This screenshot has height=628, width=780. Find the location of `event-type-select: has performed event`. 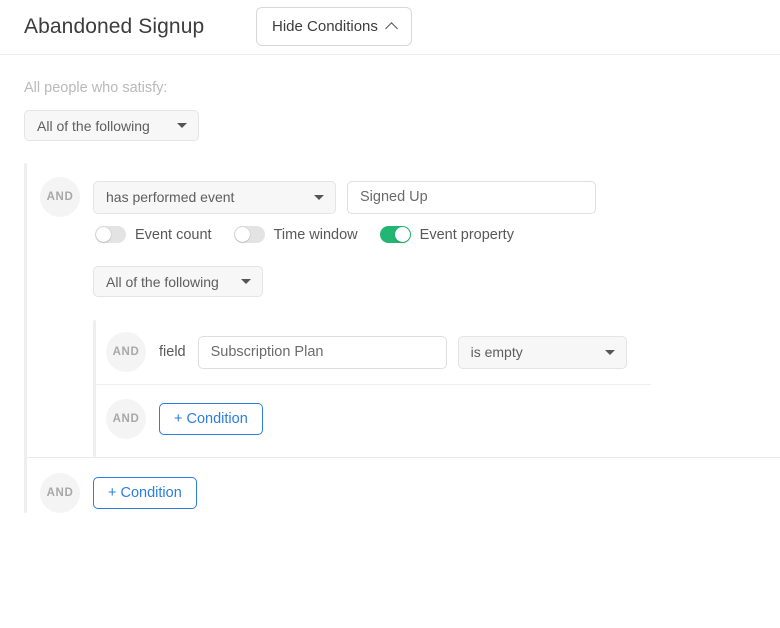

event-type-select: has performed event is located at coordinates (214, 197).